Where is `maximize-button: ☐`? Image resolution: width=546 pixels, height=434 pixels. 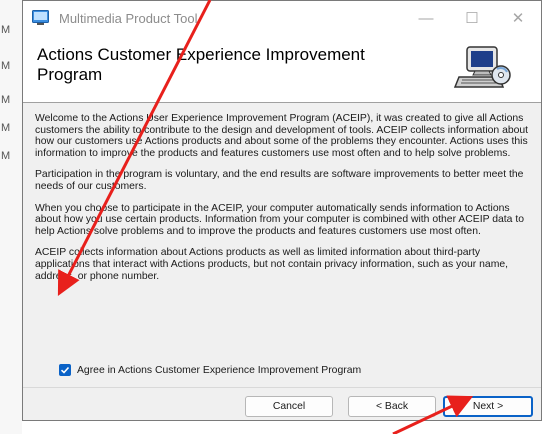
maximize-button: ☐ is located at coordinates (472, 18).